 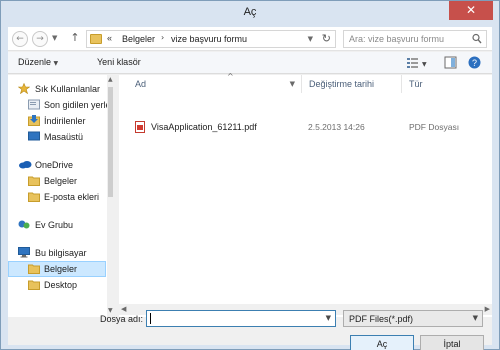 I want to click on breadcrumb-belgeler: Belgeler, so click(x=138, y=39).